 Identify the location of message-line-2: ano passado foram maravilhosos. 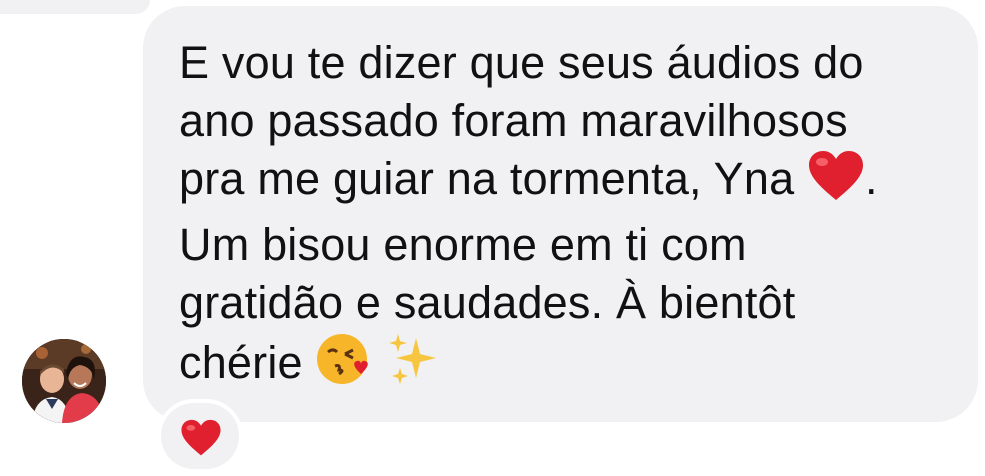
(513, 120).